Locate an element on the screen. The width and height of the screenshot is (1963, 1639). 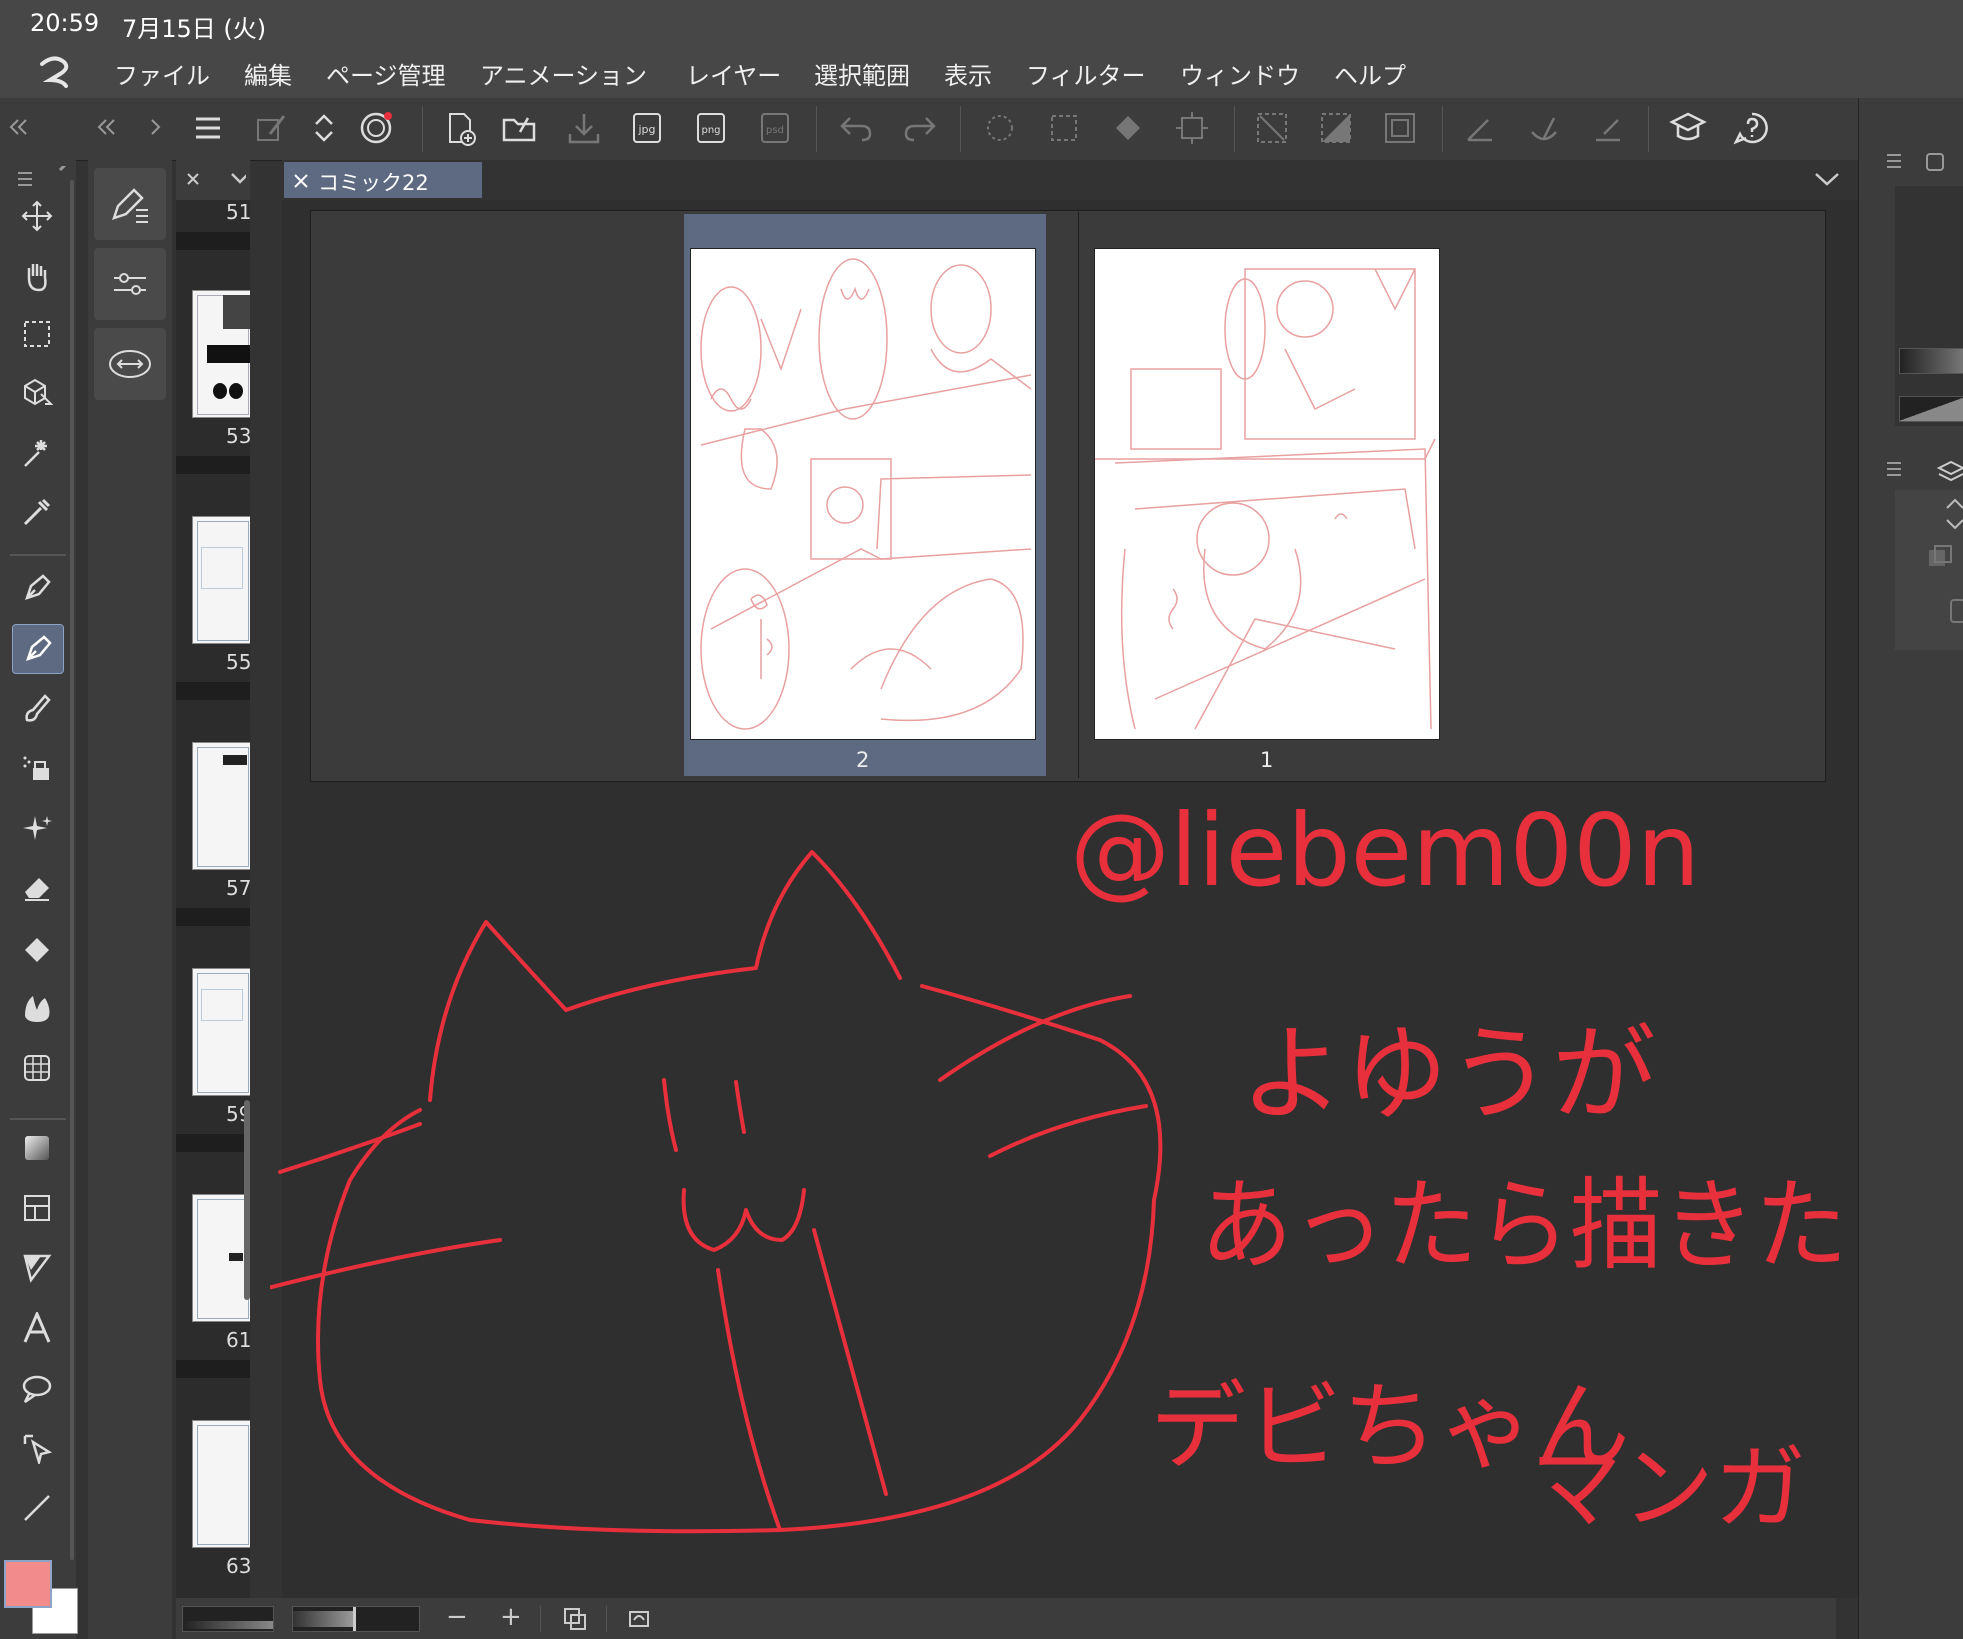
tool-airbrush is located at coordinates (37, 768).